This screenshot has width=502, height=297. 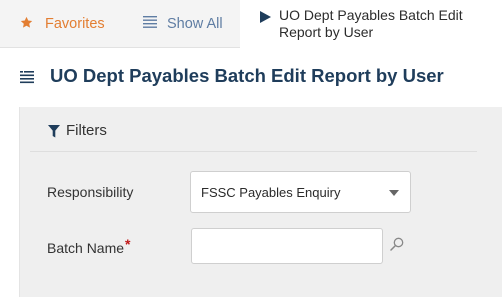 I want to click on batch-name-input, so click(x=287, y=246).